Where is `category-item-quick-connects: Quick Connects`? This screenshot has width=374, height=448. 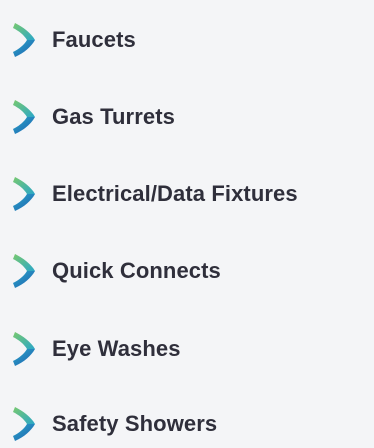
category-item-quick-connects: Quick Connects is located at coordinates (187, 271).